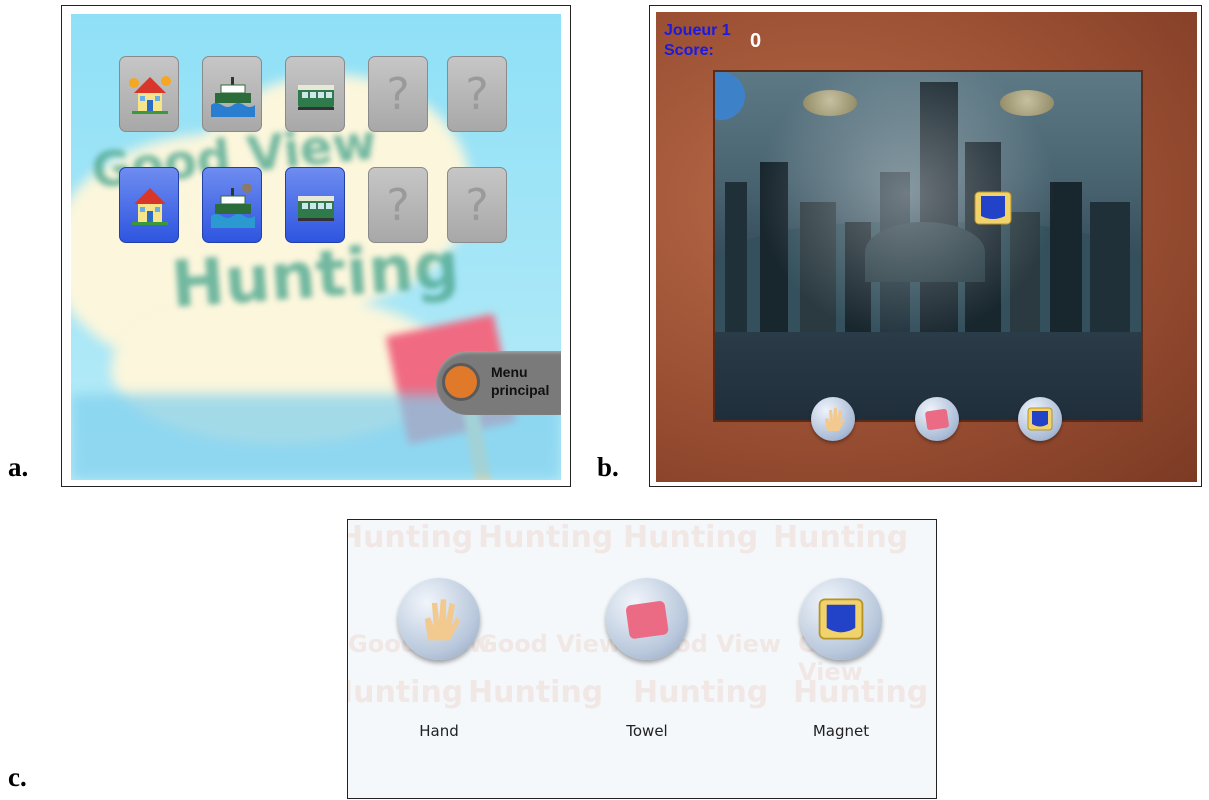 The image size is (1209, 800). I want to click on card-hidden-1: ?, so click(398, 94).